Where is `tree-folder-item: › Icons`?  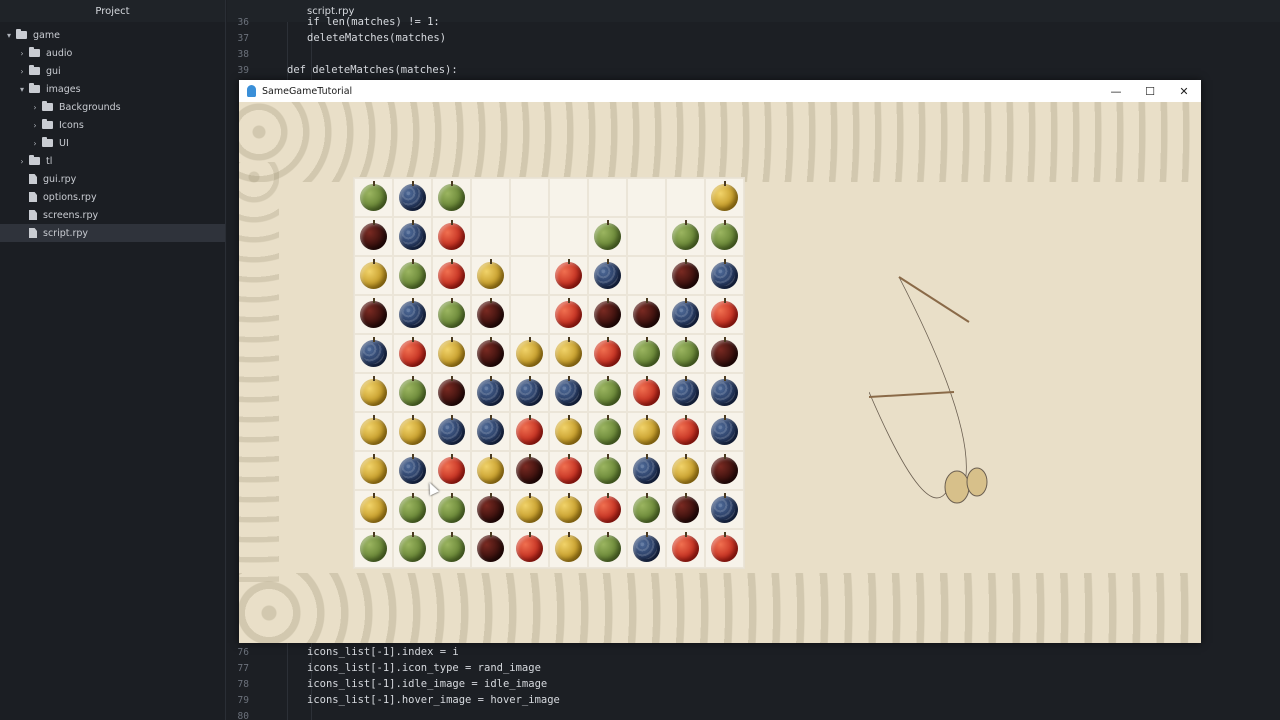 tree-folder-item: › Icons is located at coordinates (112, 125).